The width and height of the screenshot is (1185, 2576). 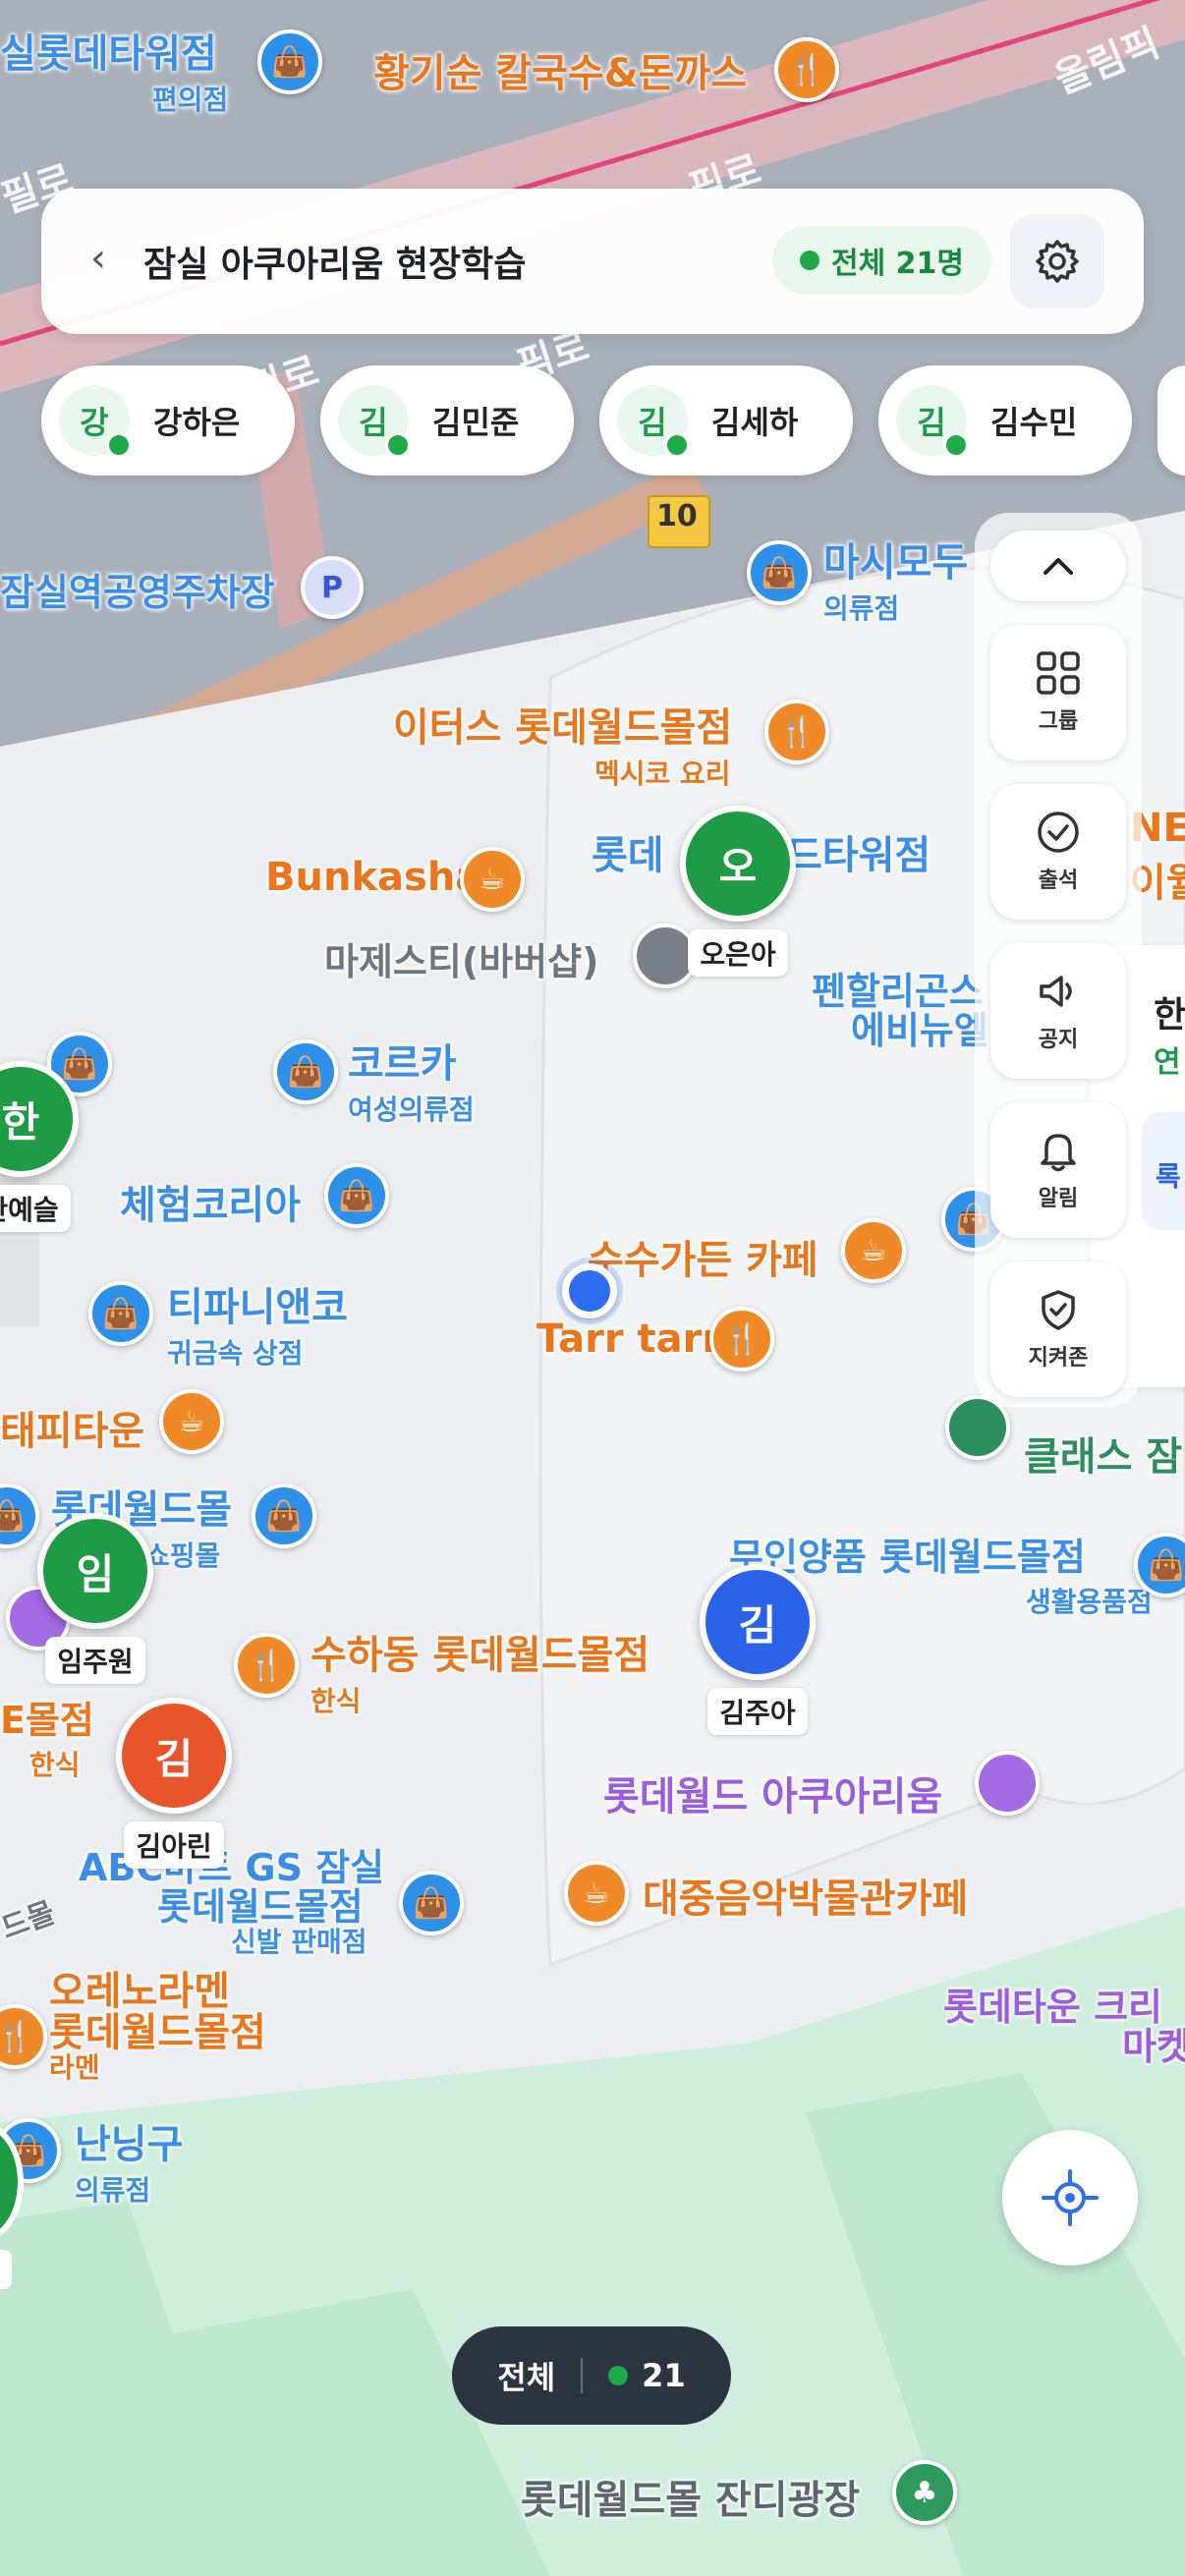 What do you see at coordinates (95, 1660) in the screenshot?
I see `student-marker-name: 임주원` at bounding box center [95, 1660].